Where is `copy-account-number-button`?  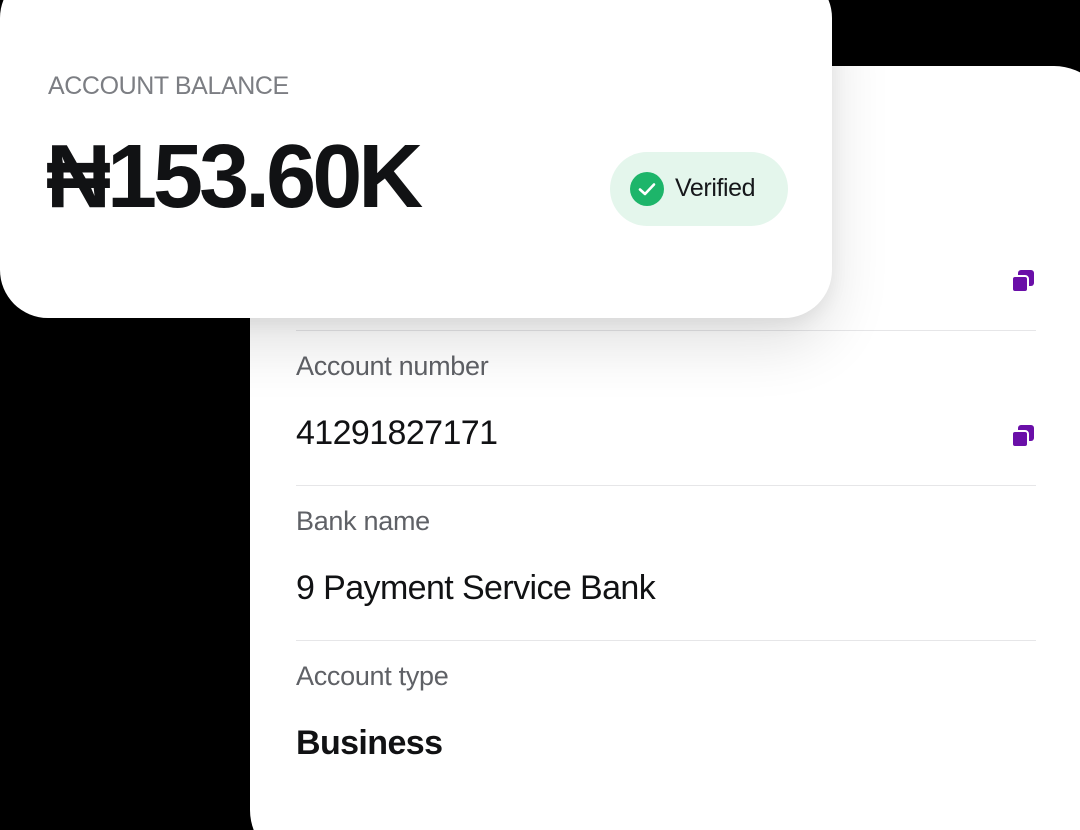 copy-account-number-button is located at coordinates (1023, 436).